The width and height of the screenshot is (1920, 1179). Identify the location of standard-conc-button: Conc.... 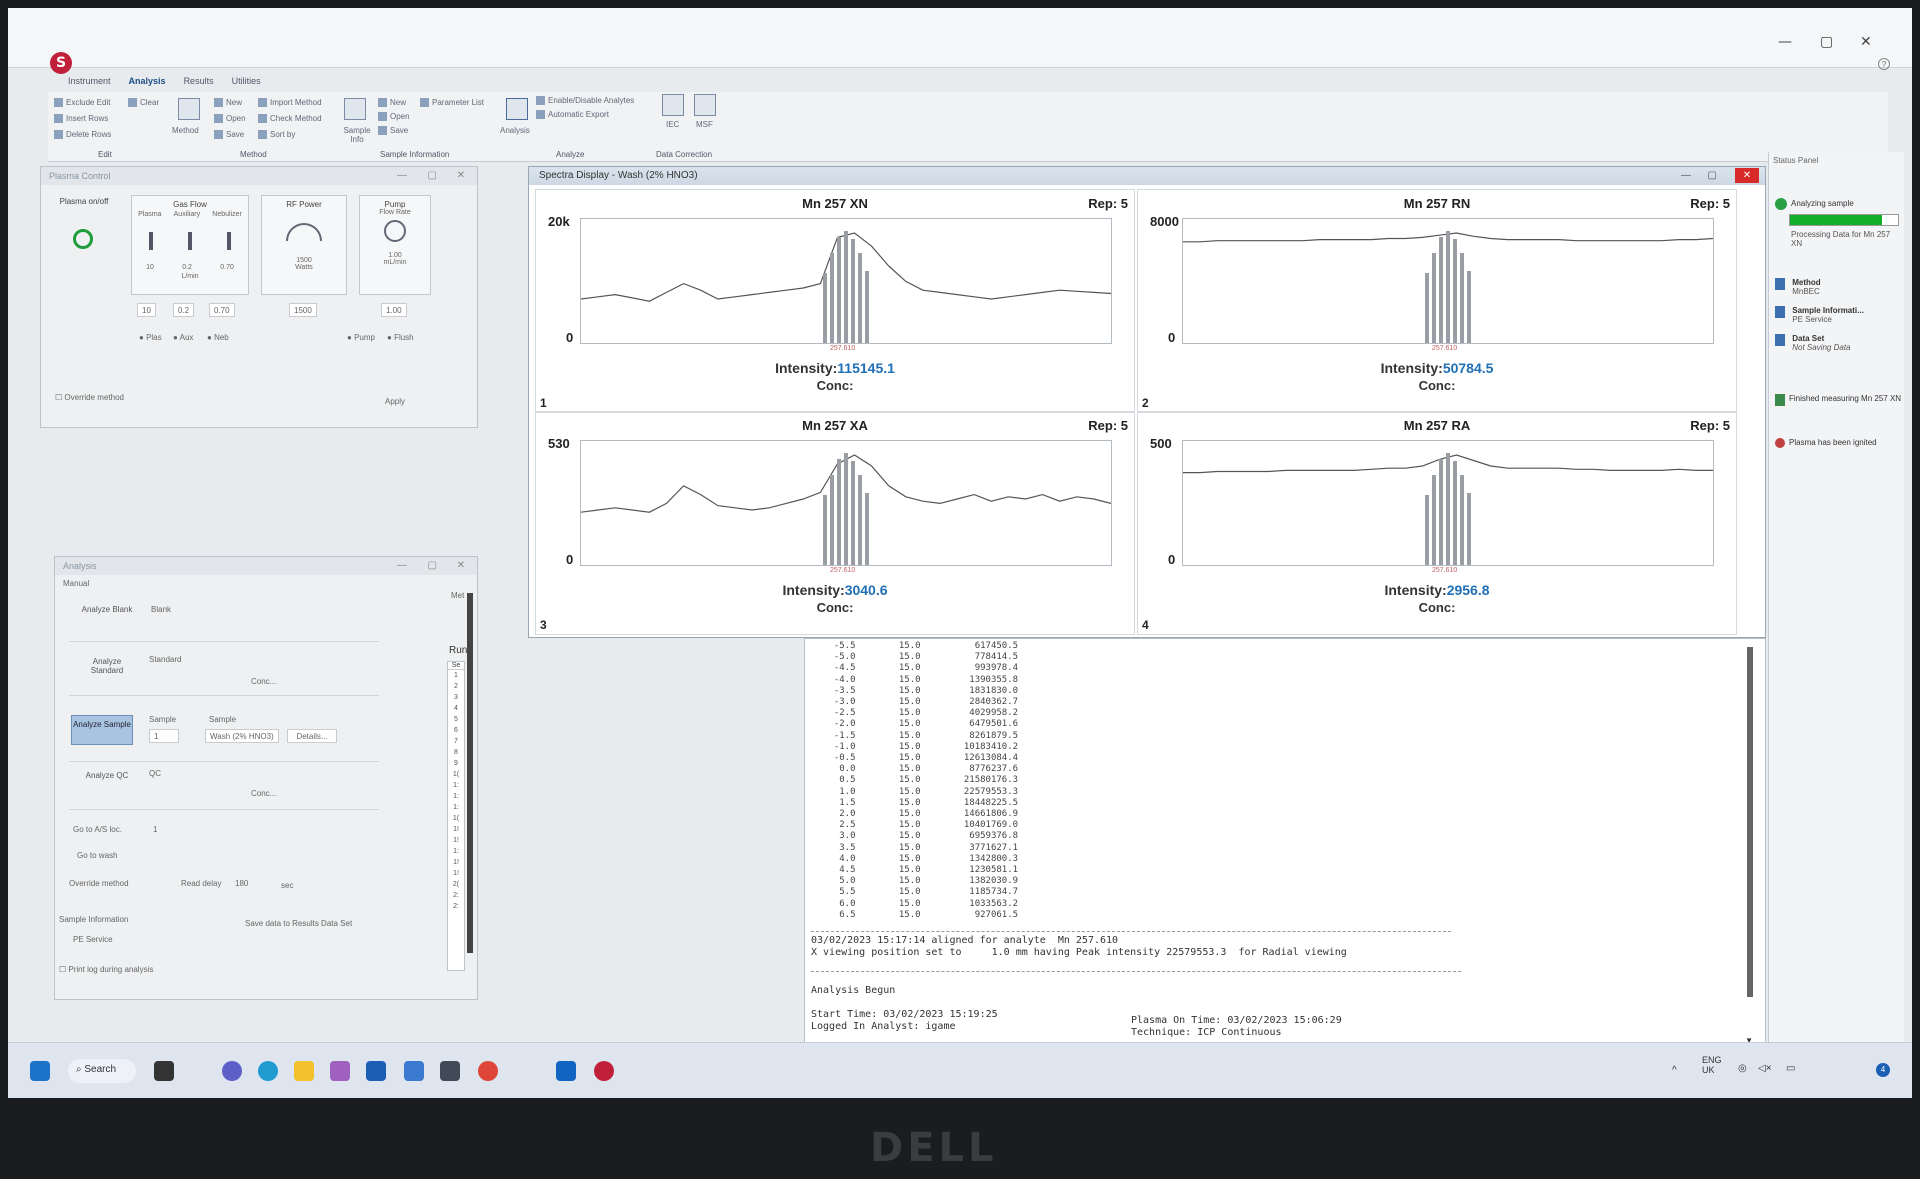
(263, 681).